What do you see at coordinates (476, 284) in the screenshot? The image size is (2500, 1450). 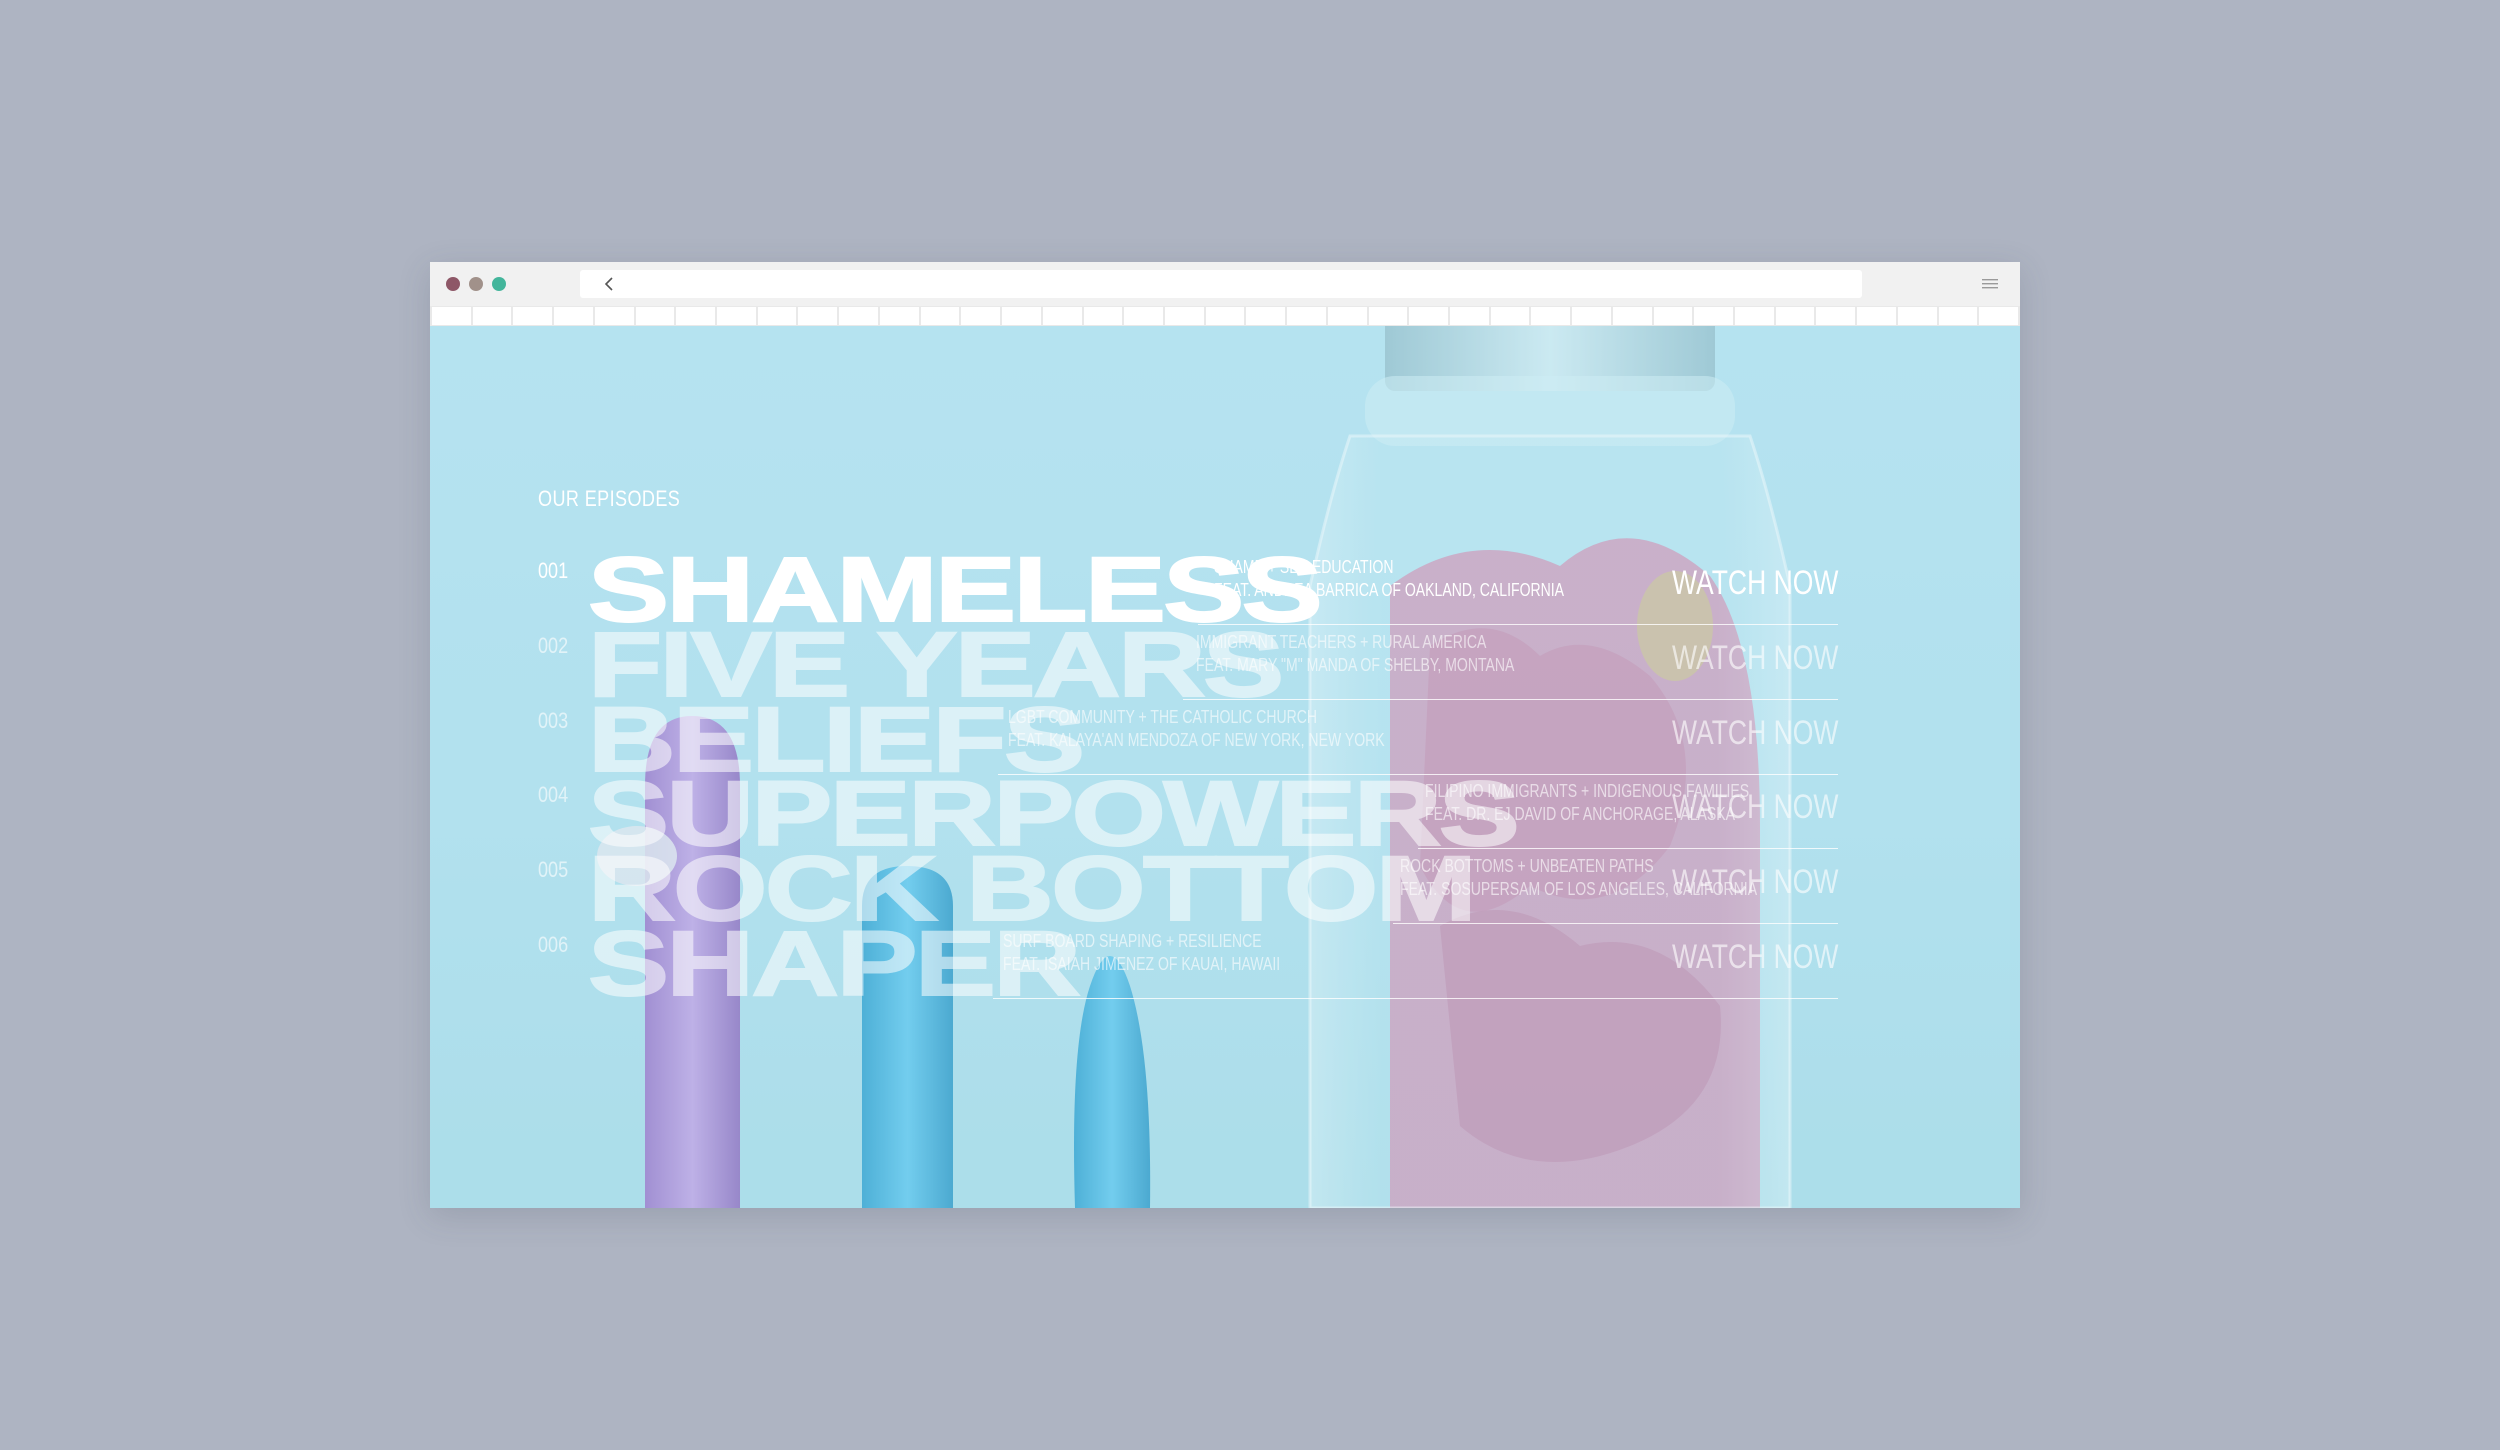 I see `minimize-window-button` at bounding box center [476, 284].